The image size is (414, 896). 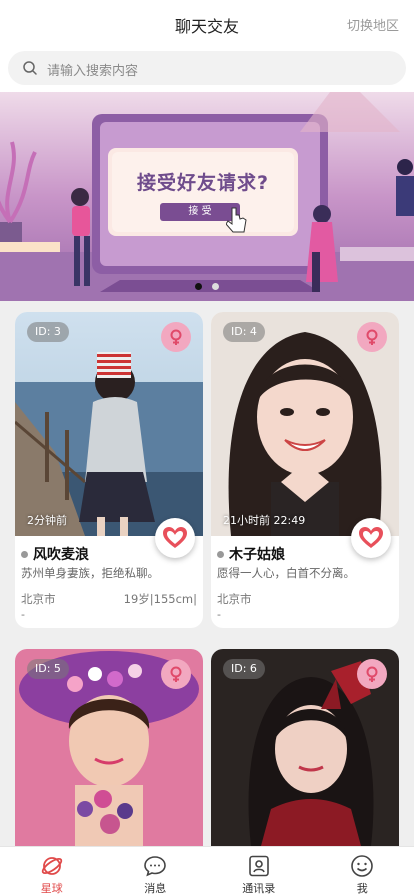 I want to click on search-bar: 请输入搜索内容, so click(x=207, y=69).